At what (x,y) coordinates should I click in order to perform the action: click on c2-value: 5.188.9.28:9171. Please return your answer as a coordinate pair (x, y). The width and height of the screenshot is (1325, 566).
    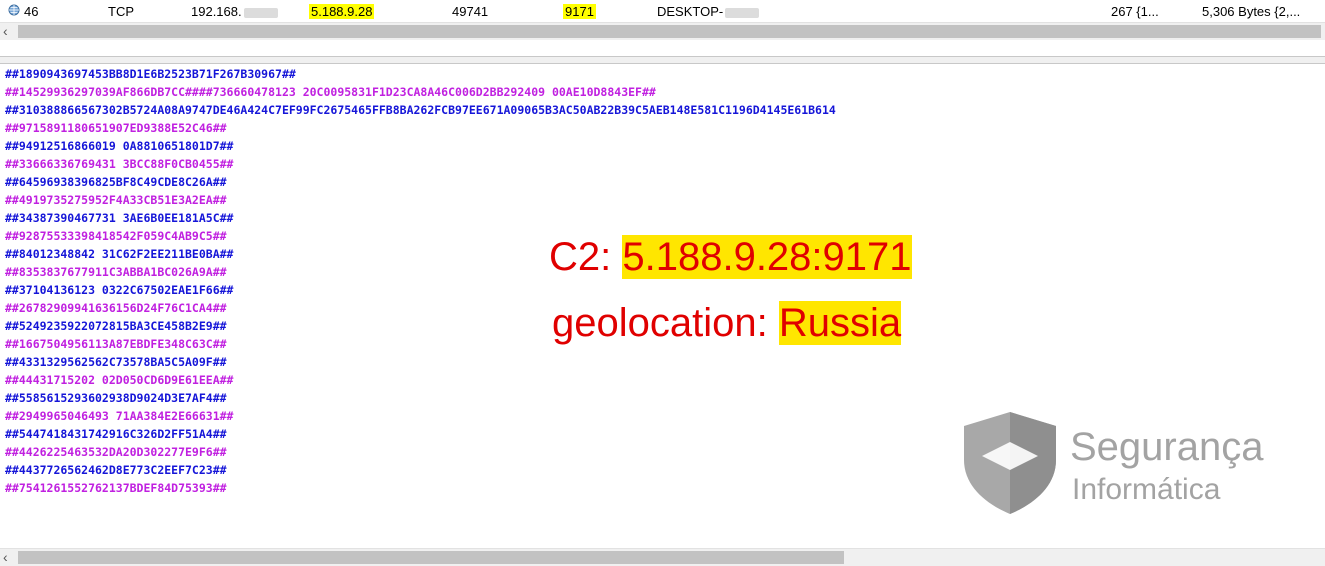
    Looking at the image, I should click on (767, 257).